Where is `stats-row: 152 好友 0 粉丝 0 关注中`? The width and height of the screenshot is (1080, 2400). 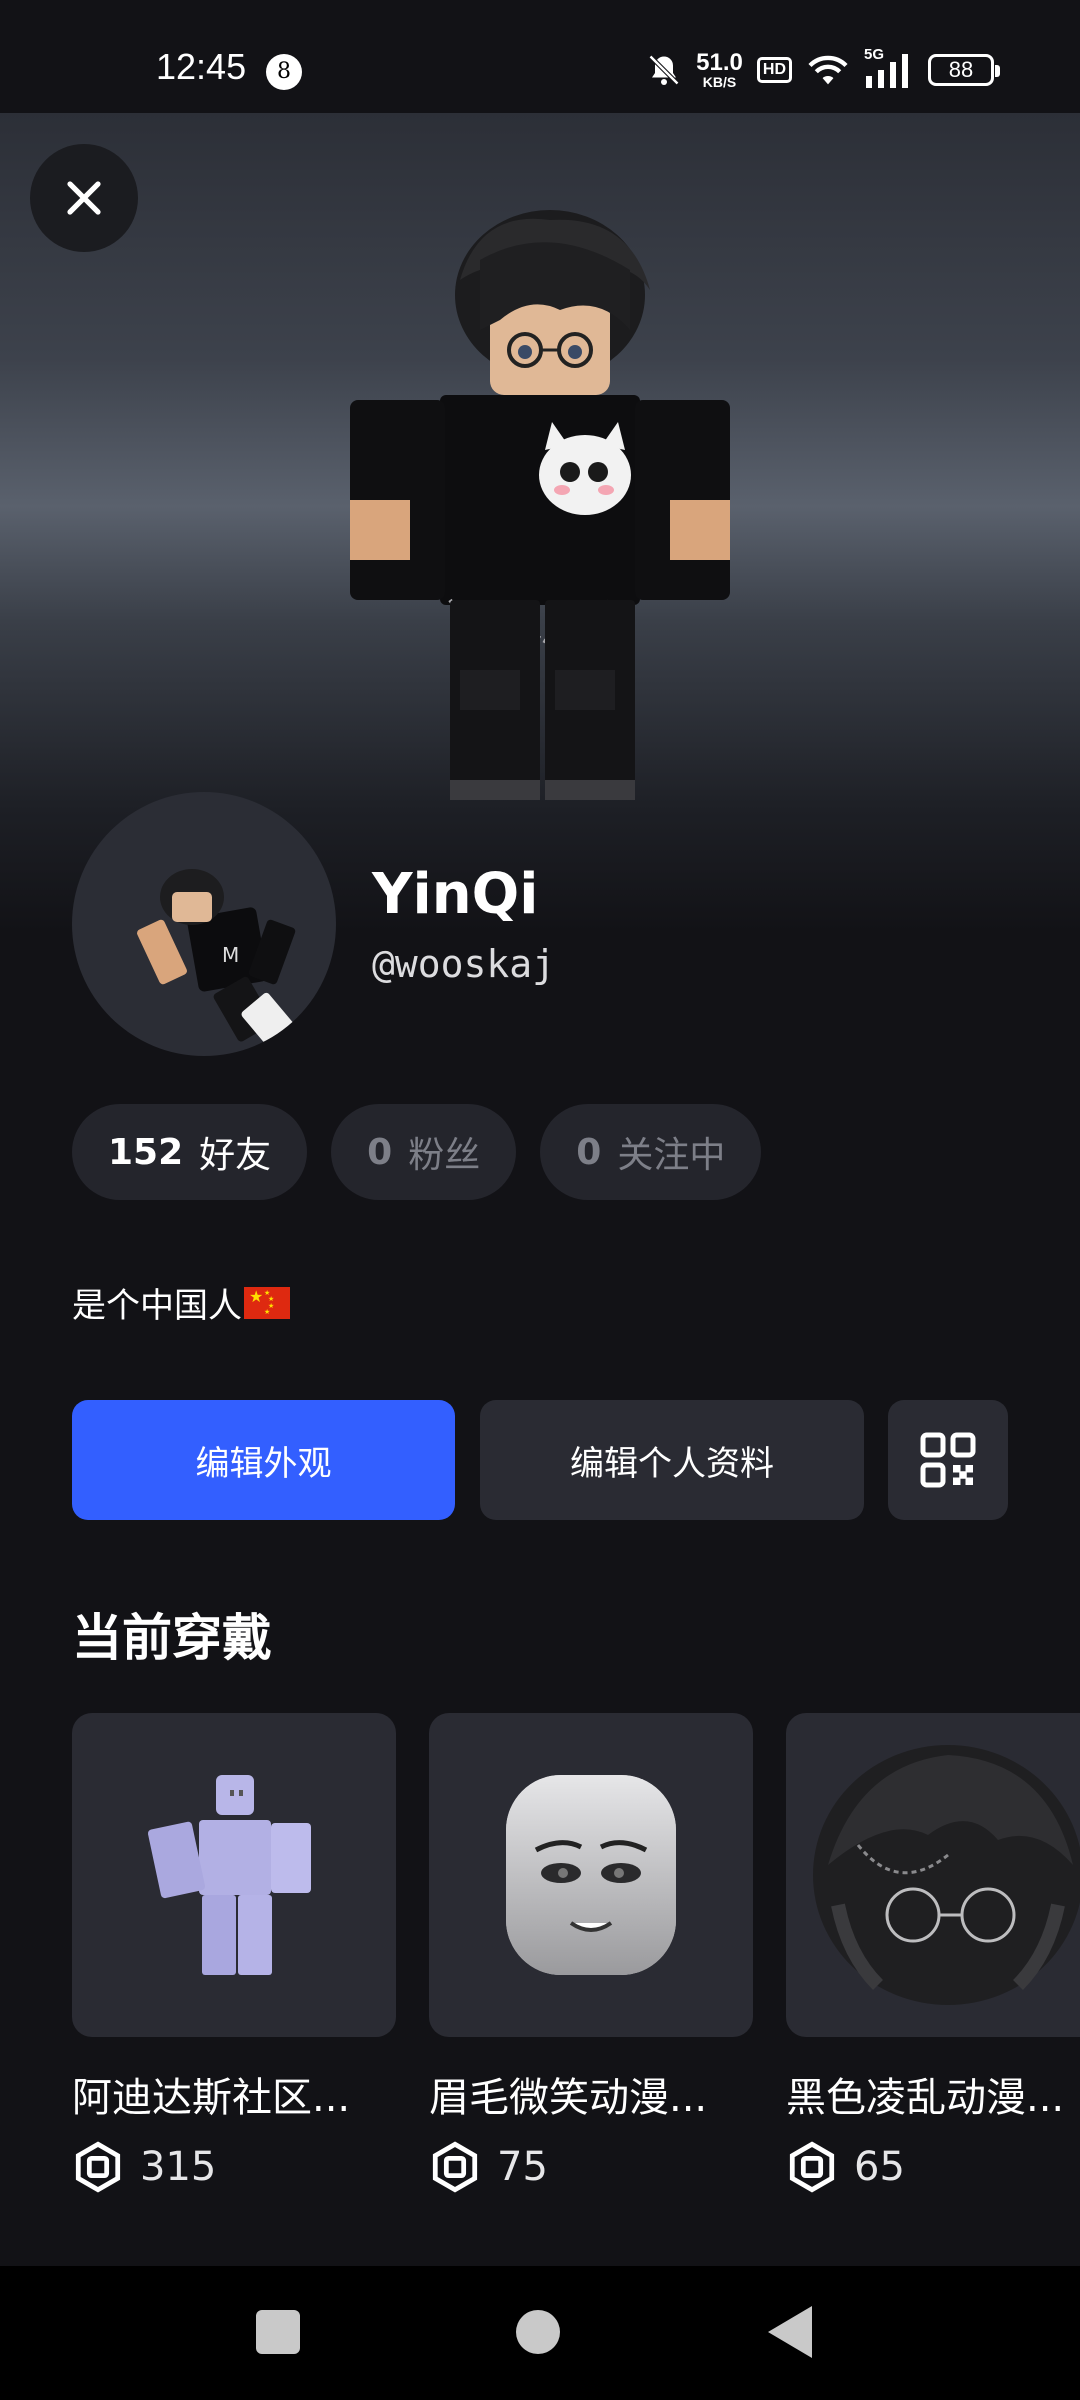
stats-row: 152 好友 0 粉丝 0 关注中 is located at coordinates (417, 1152).